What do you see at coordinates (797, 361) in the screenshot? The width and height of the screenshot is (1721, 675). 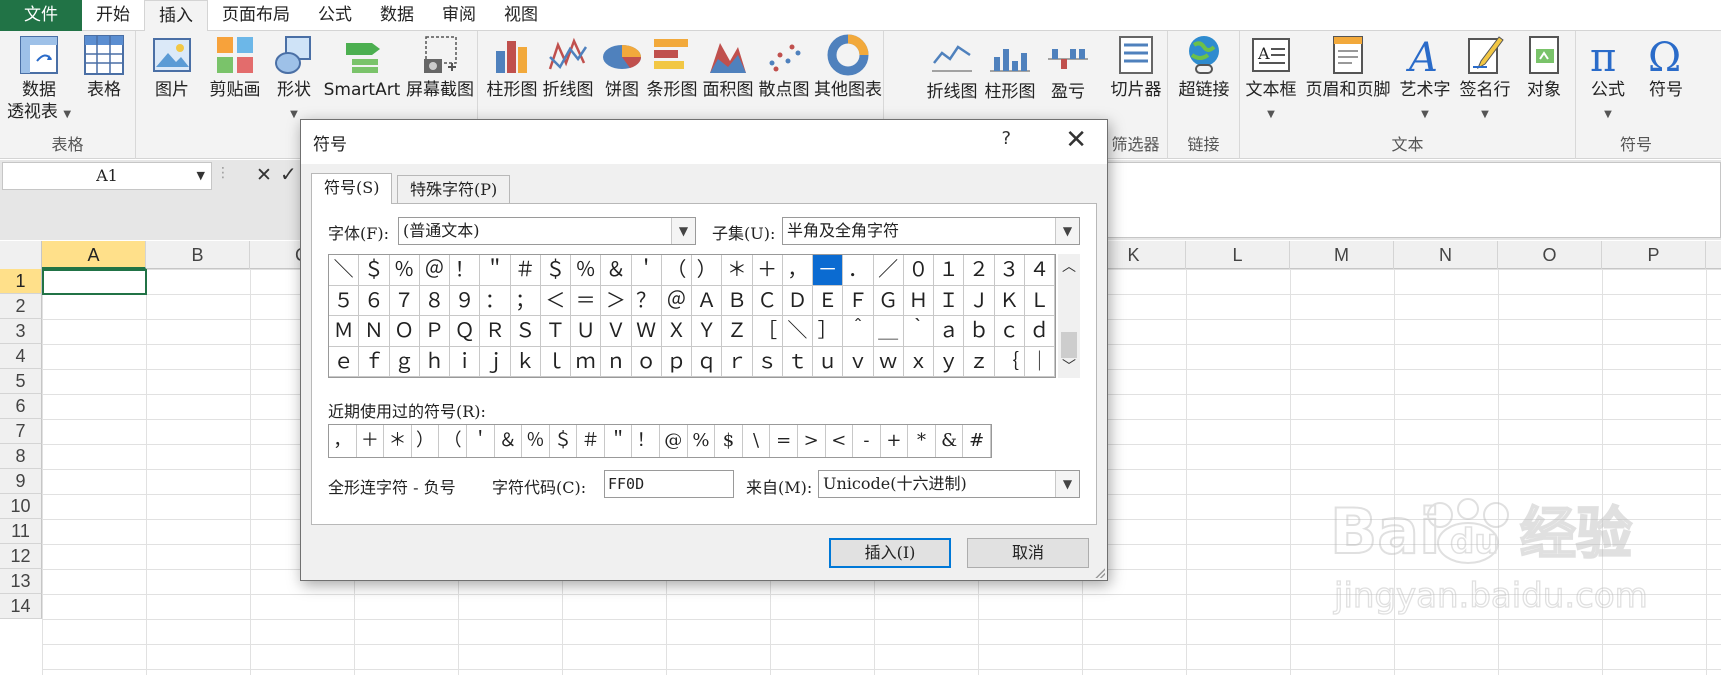 I see `symbol-cell: ｔ` at bounding box center [797, 361].